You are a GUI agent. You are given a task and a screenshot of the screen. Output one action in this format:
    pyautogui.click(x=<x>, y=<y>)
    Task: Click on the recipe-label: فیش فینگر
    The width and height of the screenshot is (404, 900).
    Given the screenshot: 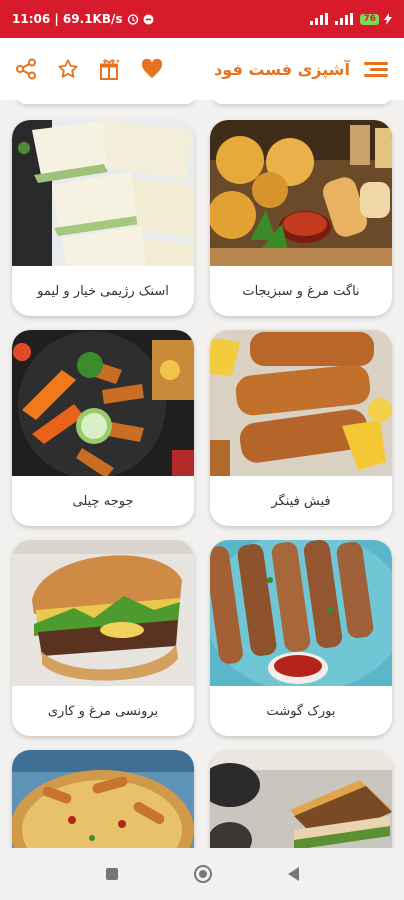 What is the action you would take?
    pyautogui.click(x=301, y=501)
    